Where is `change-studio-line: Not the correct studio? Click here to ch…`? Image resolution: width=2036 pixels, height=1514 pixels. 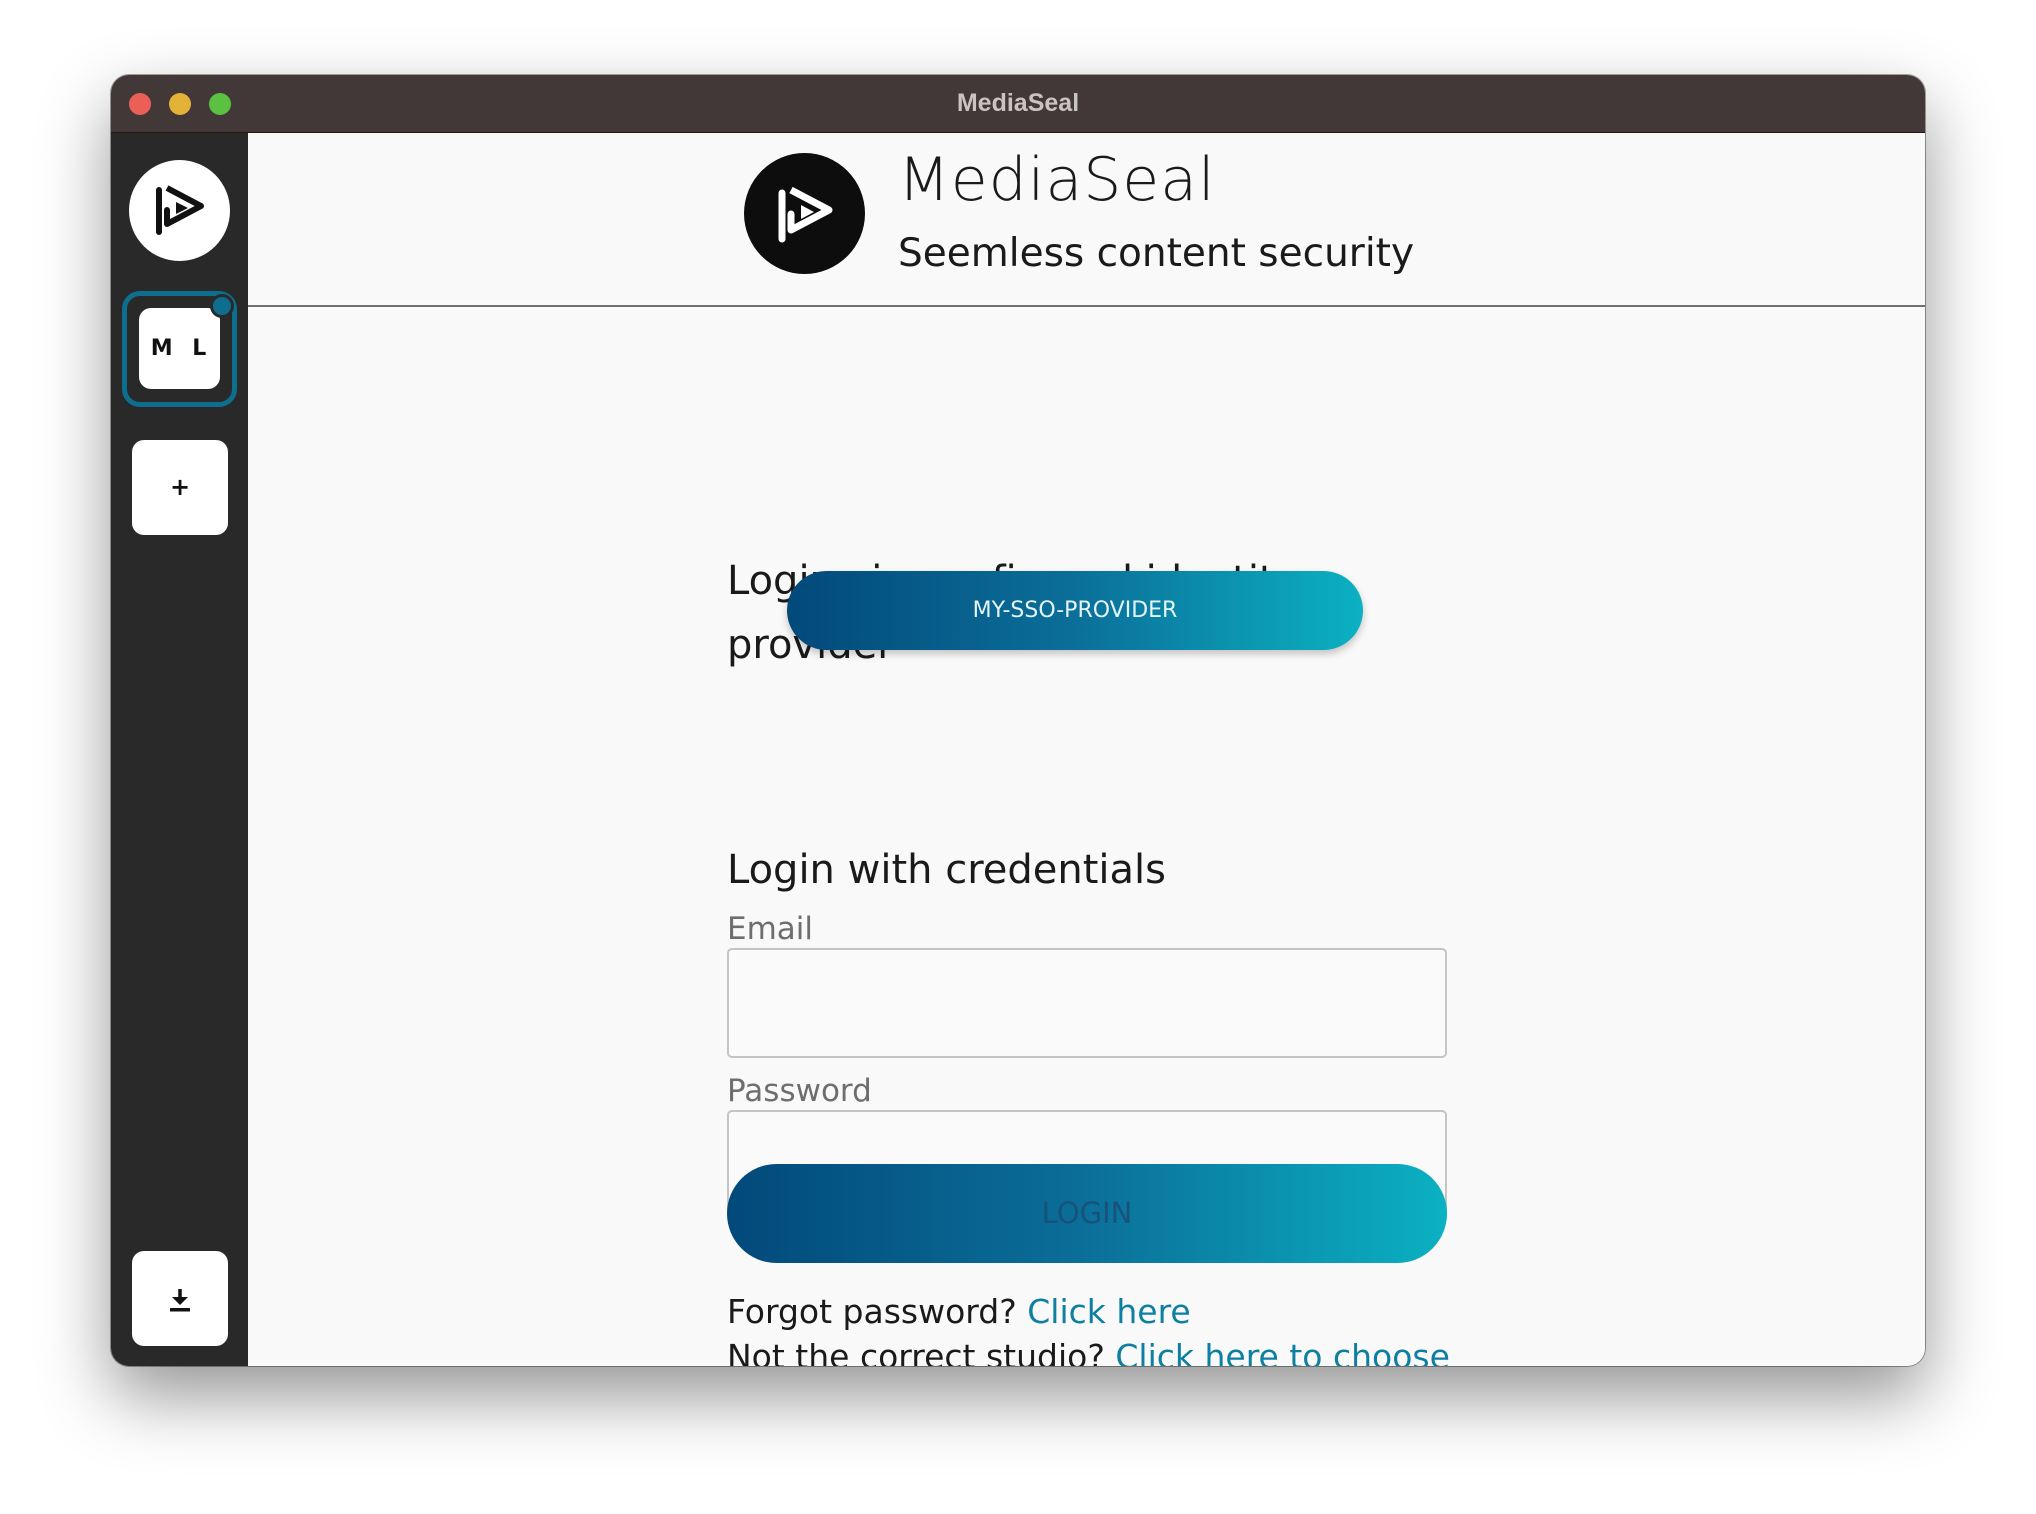 change-studio-line: Not the correct studio? Click here to ch… is located at coordinates (1088, 1351).